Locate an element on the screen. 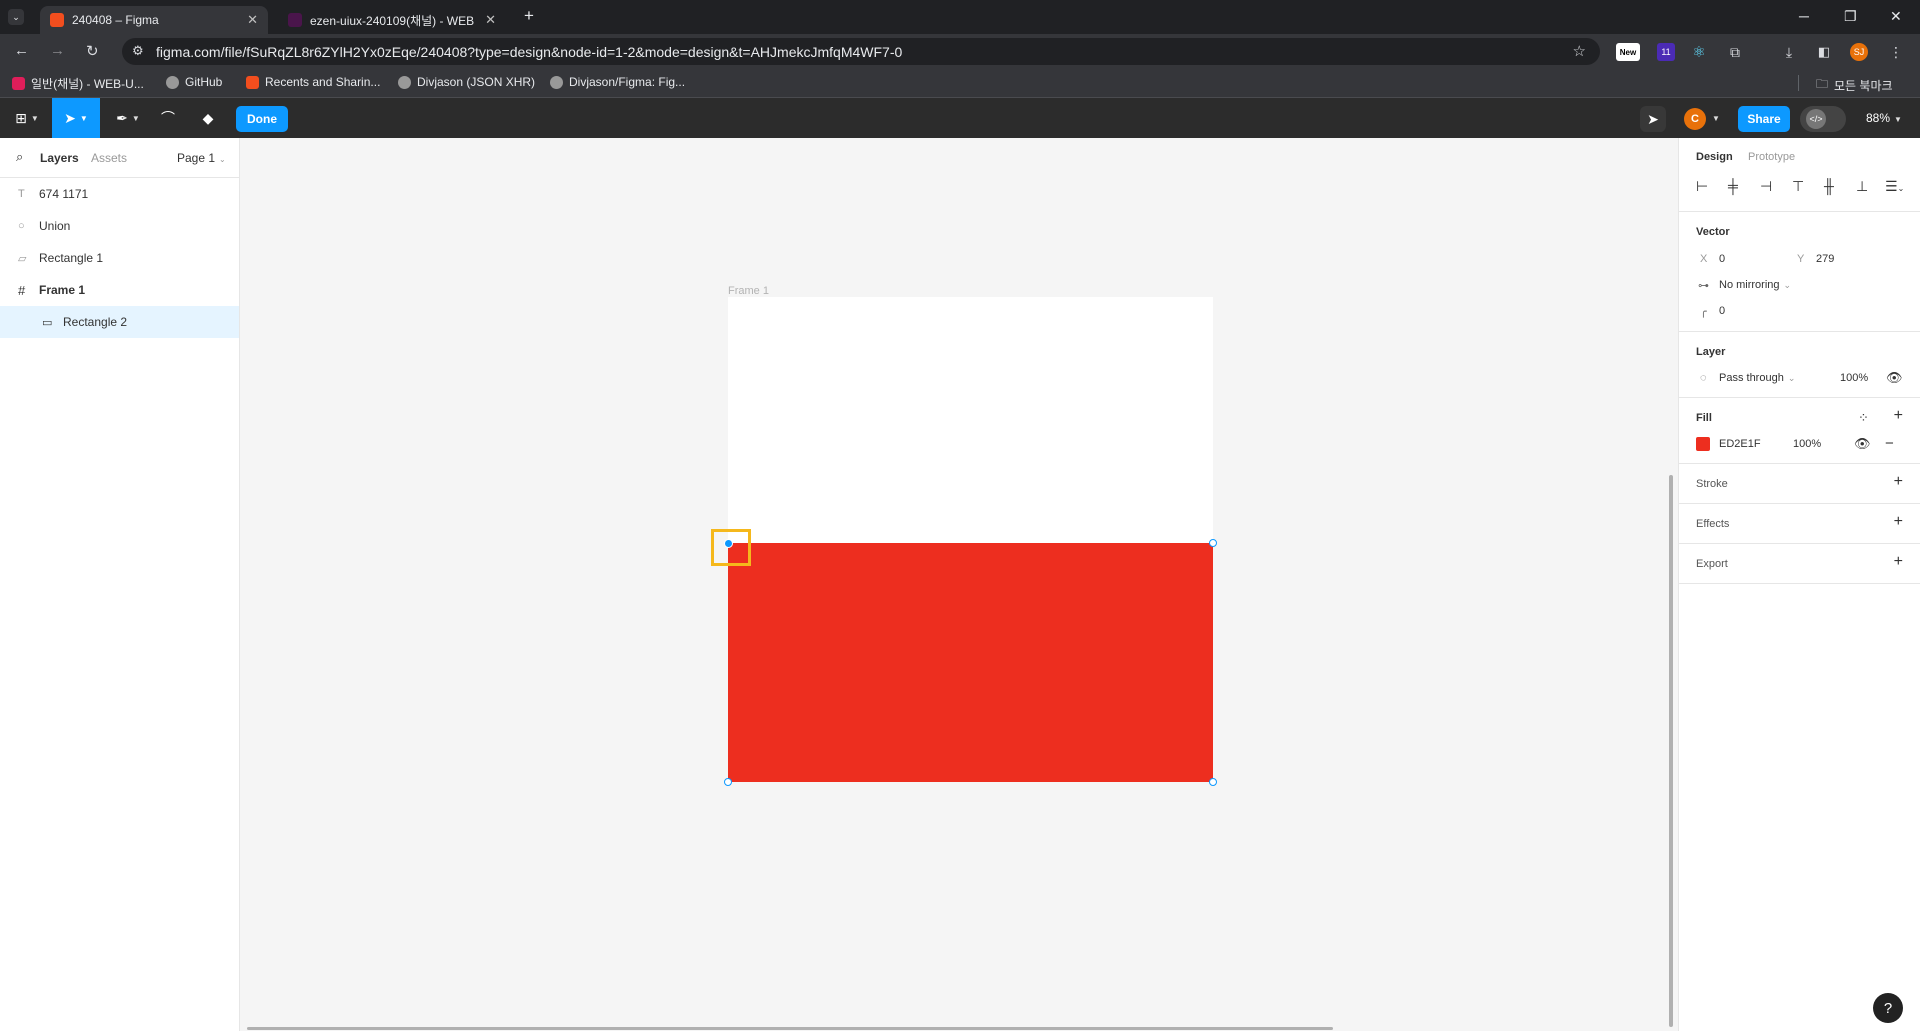  layer-row: ▱ Rectangle 1 is located at coordinates (119, 258).